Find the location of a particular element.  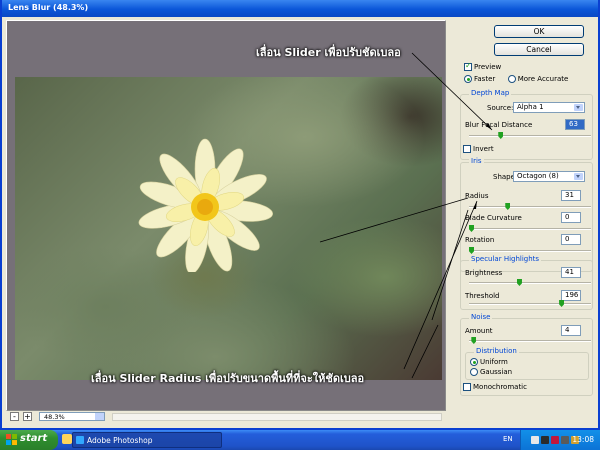

invert-row: Invert is located at coordinates (478, 149).